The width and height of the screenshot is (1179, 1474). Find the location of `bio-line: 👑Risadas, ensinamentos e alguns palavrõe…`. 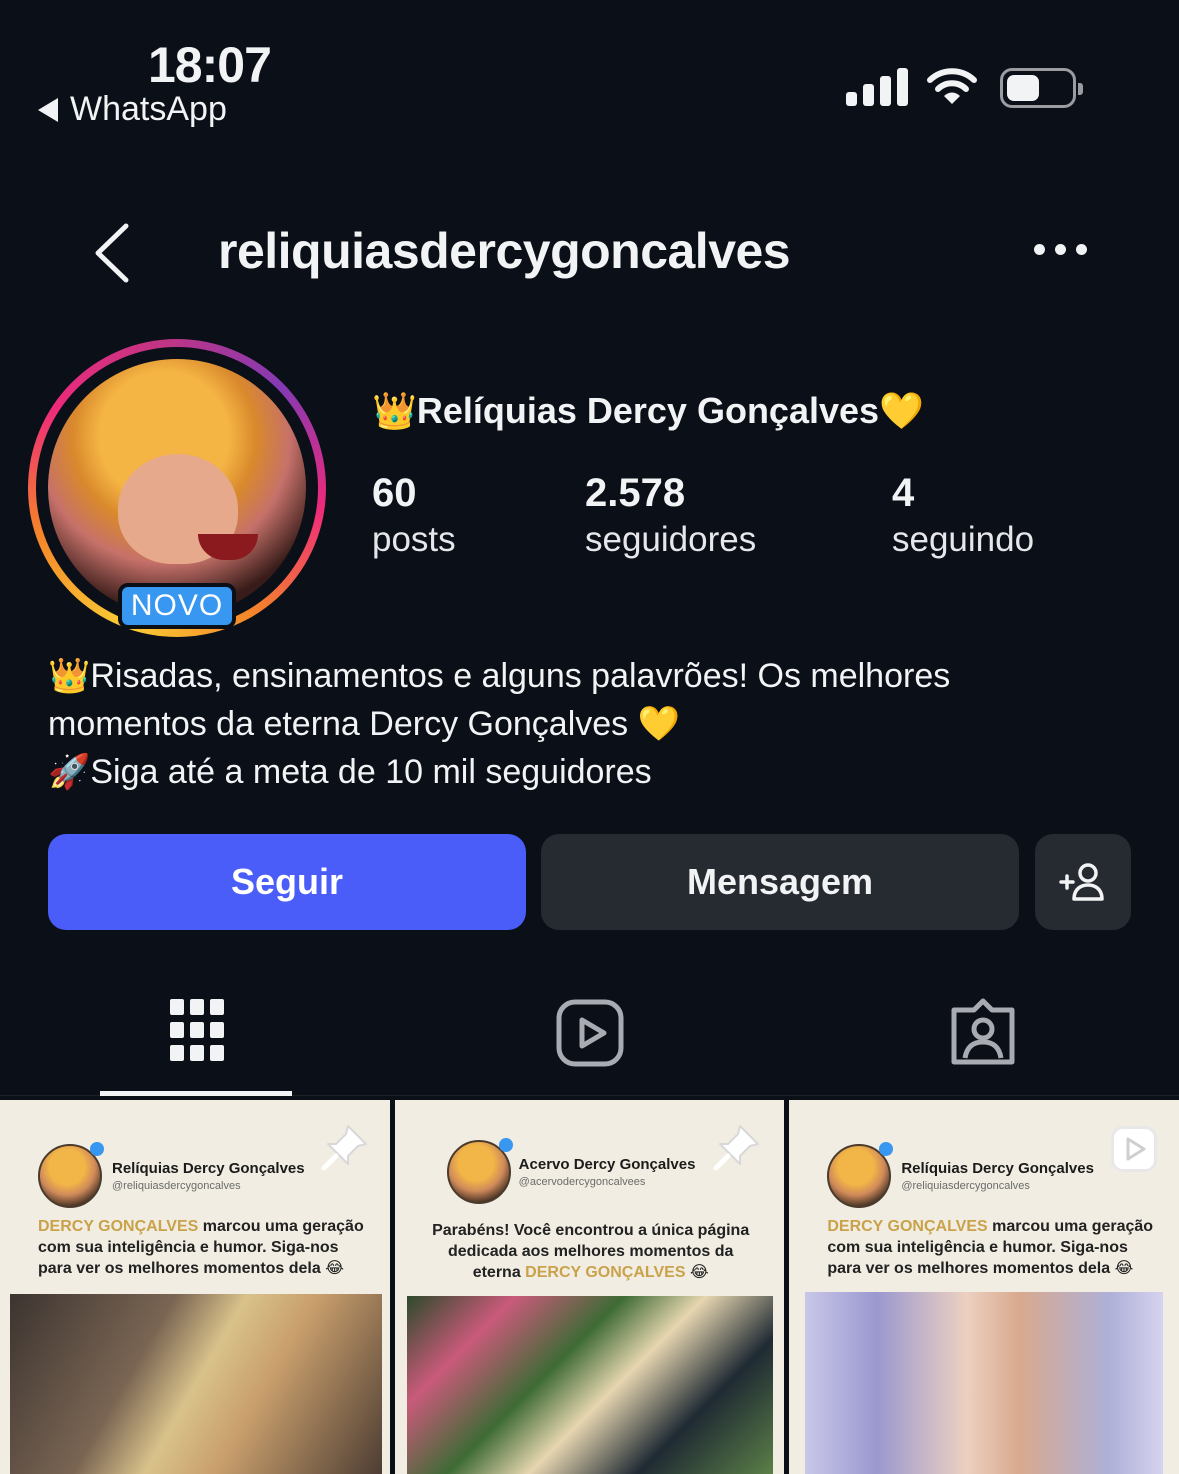

bio-line: 👑Risadas, ensinamentos e alguns palavrõe… is located at coordinates (499, 676).